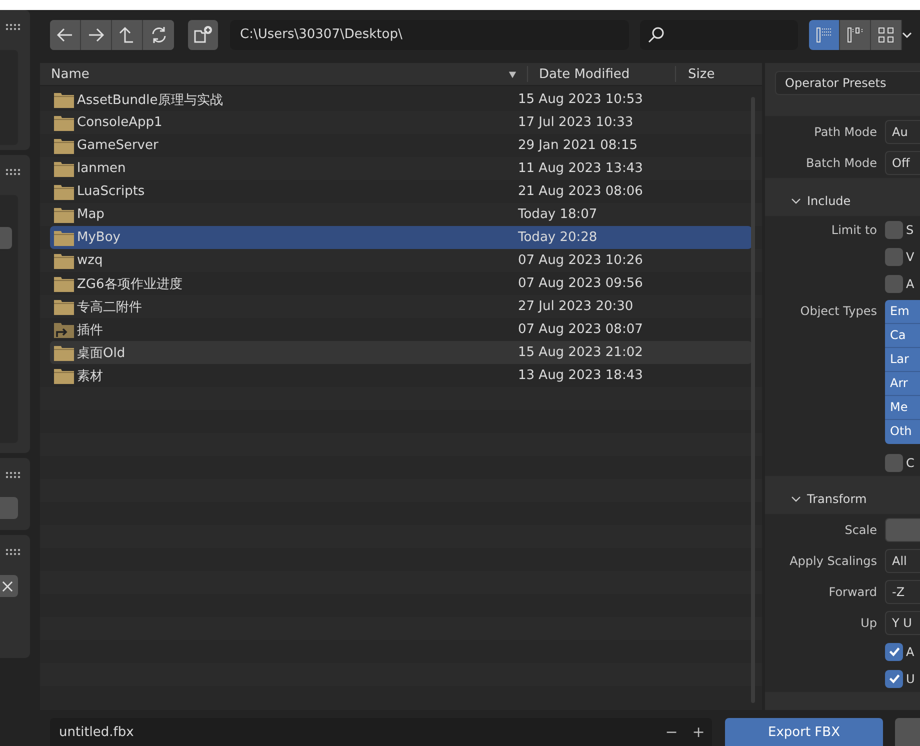 The image size is (920, 746). Describe the element at coordinates (580, 329) in the screenshot. I see `file-date: 07 Aug 2023 08:07` at that location.